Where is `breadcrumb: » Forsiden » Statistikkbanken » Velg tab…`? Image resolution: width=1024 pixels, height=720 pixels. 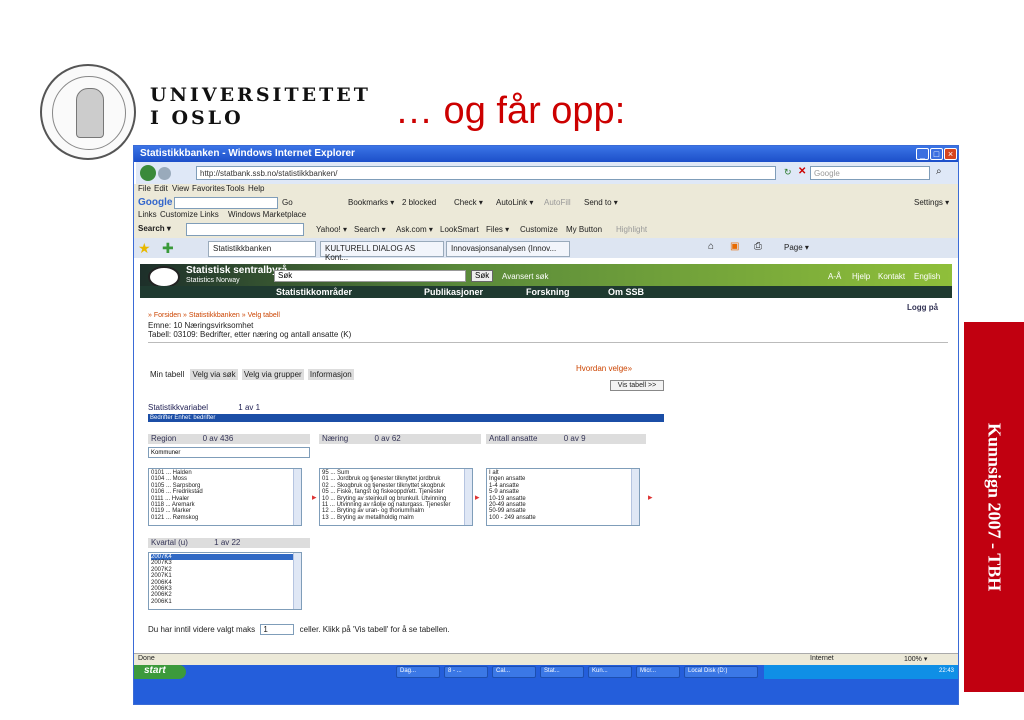 breadcrumb: » Forsiden » Statistikkbanken » Velg tab… is located at coordinates (214, 315).